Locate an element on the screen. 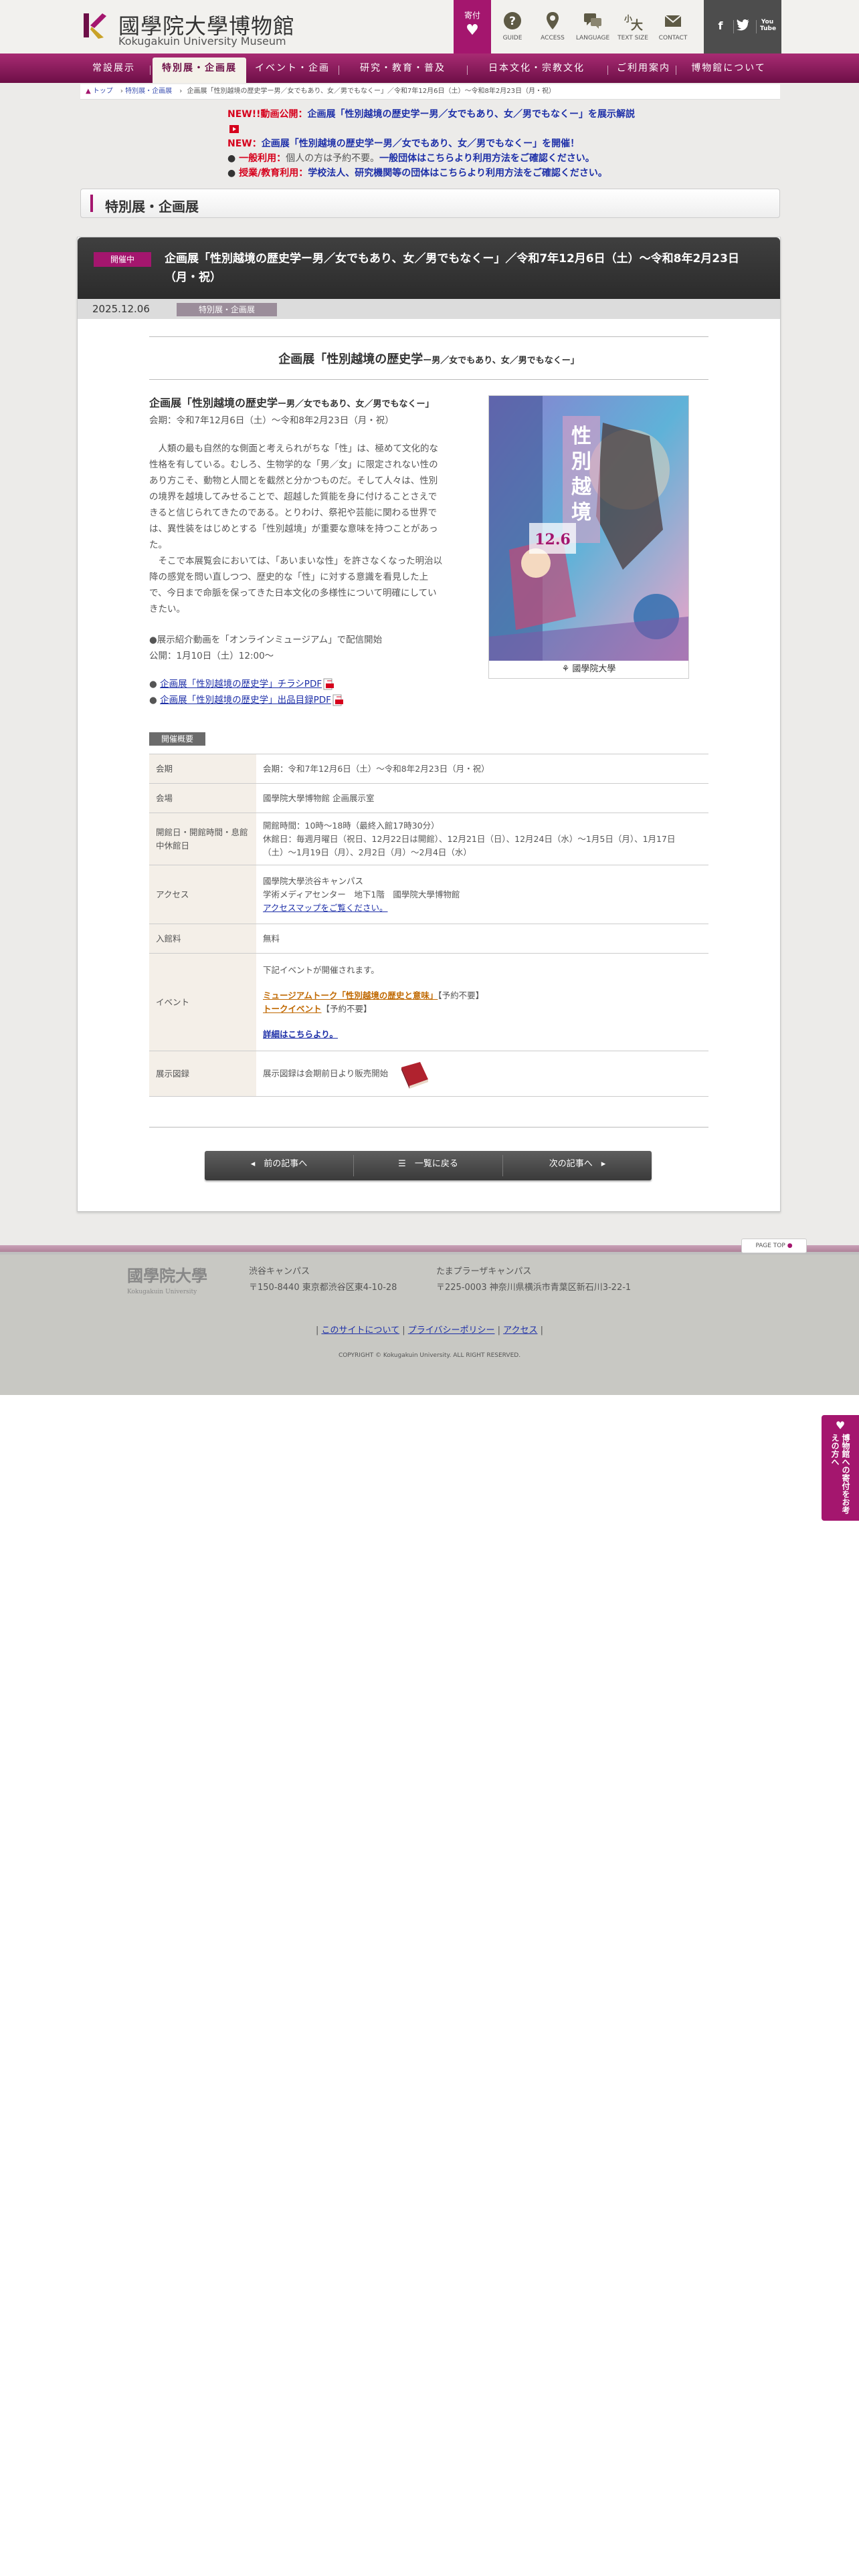  donate-button: 寄付 ♥ is located at coordinates (472, 27).